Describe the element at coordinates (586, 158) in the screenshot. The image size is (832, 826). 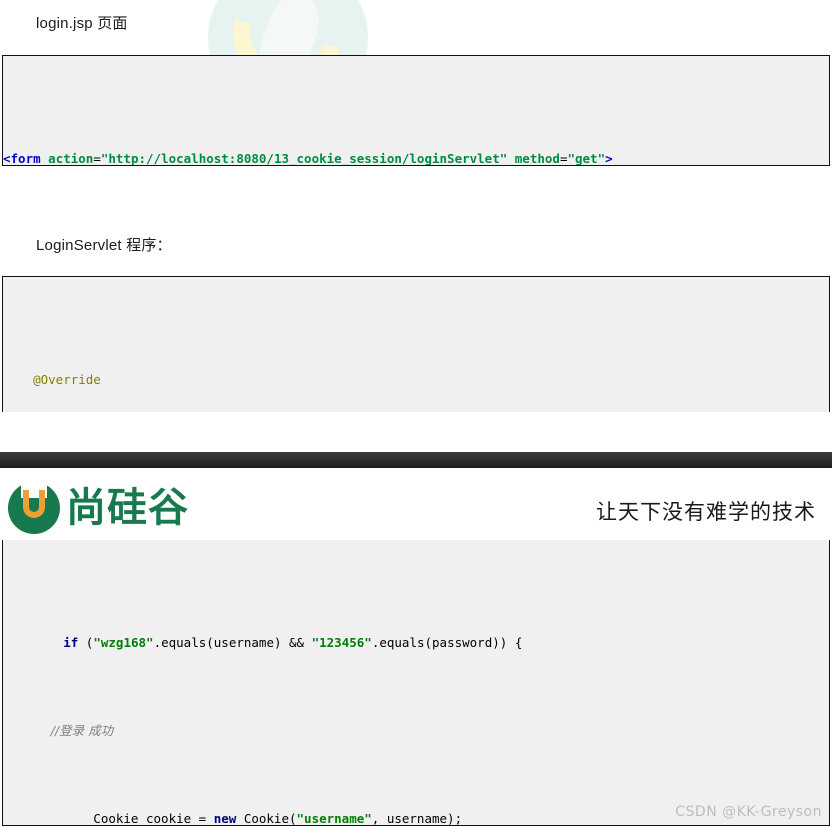
I see `token-string: "get"` at that location.